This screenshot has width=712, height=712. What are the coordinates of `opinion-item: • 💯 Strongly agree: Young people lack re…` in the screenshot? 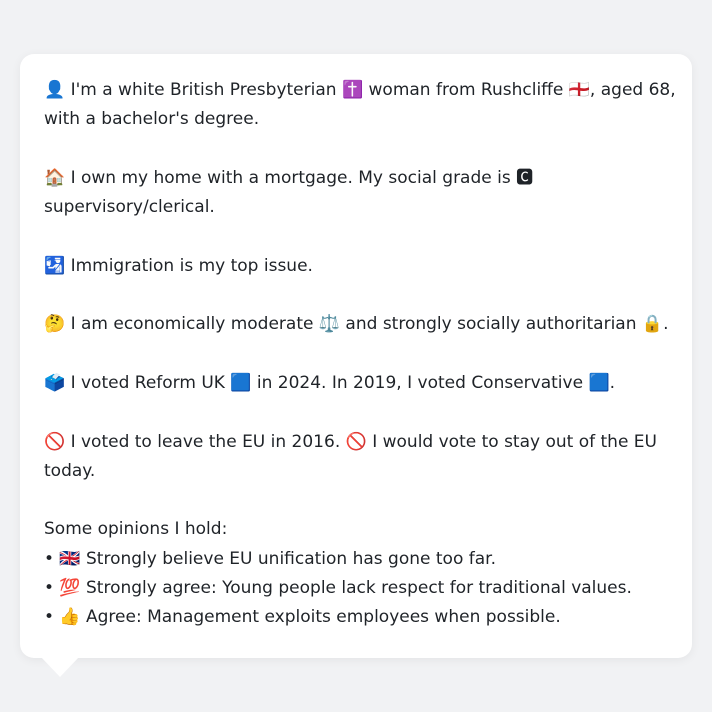 It's located at (338, 588).